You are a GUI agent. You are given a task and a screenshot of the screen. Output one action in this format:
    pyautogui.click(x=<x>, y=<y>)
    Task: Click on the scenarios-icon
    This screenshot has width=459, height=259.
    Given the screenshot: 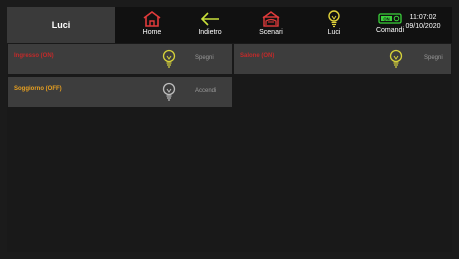 What is the action you would take?
    pyautogui.click(x=271, y=19)
    